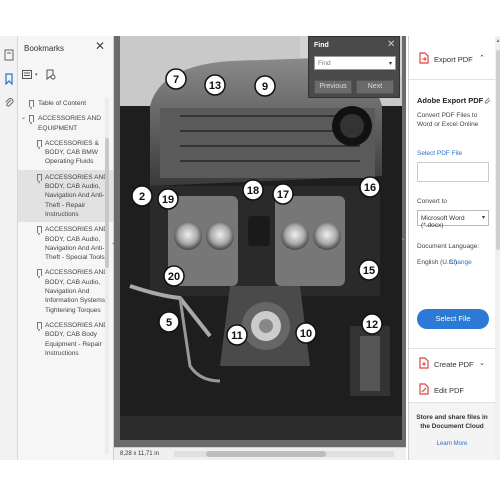 The width and height of the screenshot is (500, 500). I want to click on svg-text: 16, so click(370, 188).